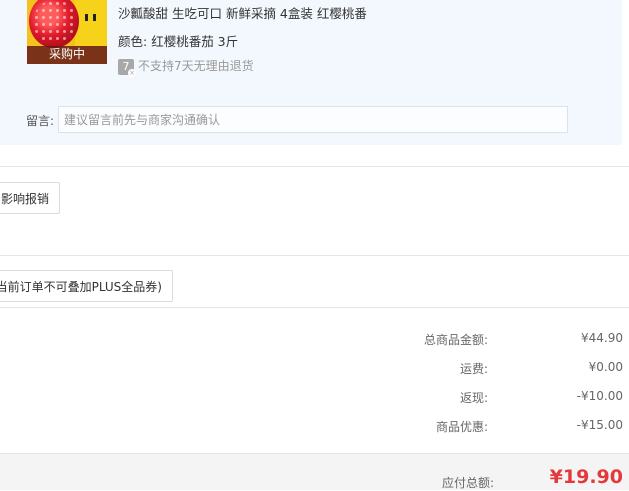 The width and height of the screenshot is (629, 491). What do you see at coordinates (91, 23) in the screenshot?
I see `package-box-image` at bounding box center [91, 23].